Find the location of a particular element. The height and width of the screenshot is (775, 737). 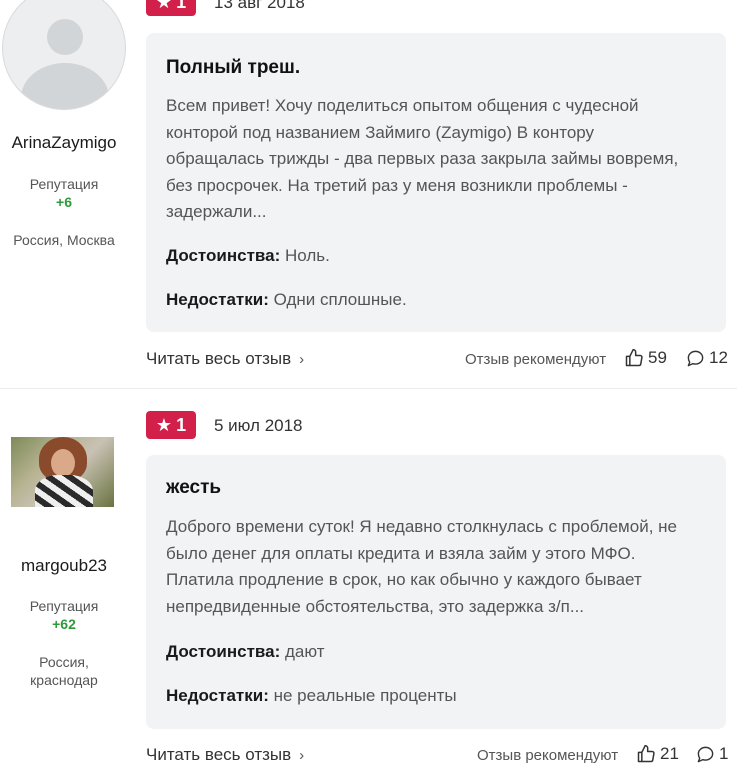

reputation-value: +62 is located at coordinates (64, 624).